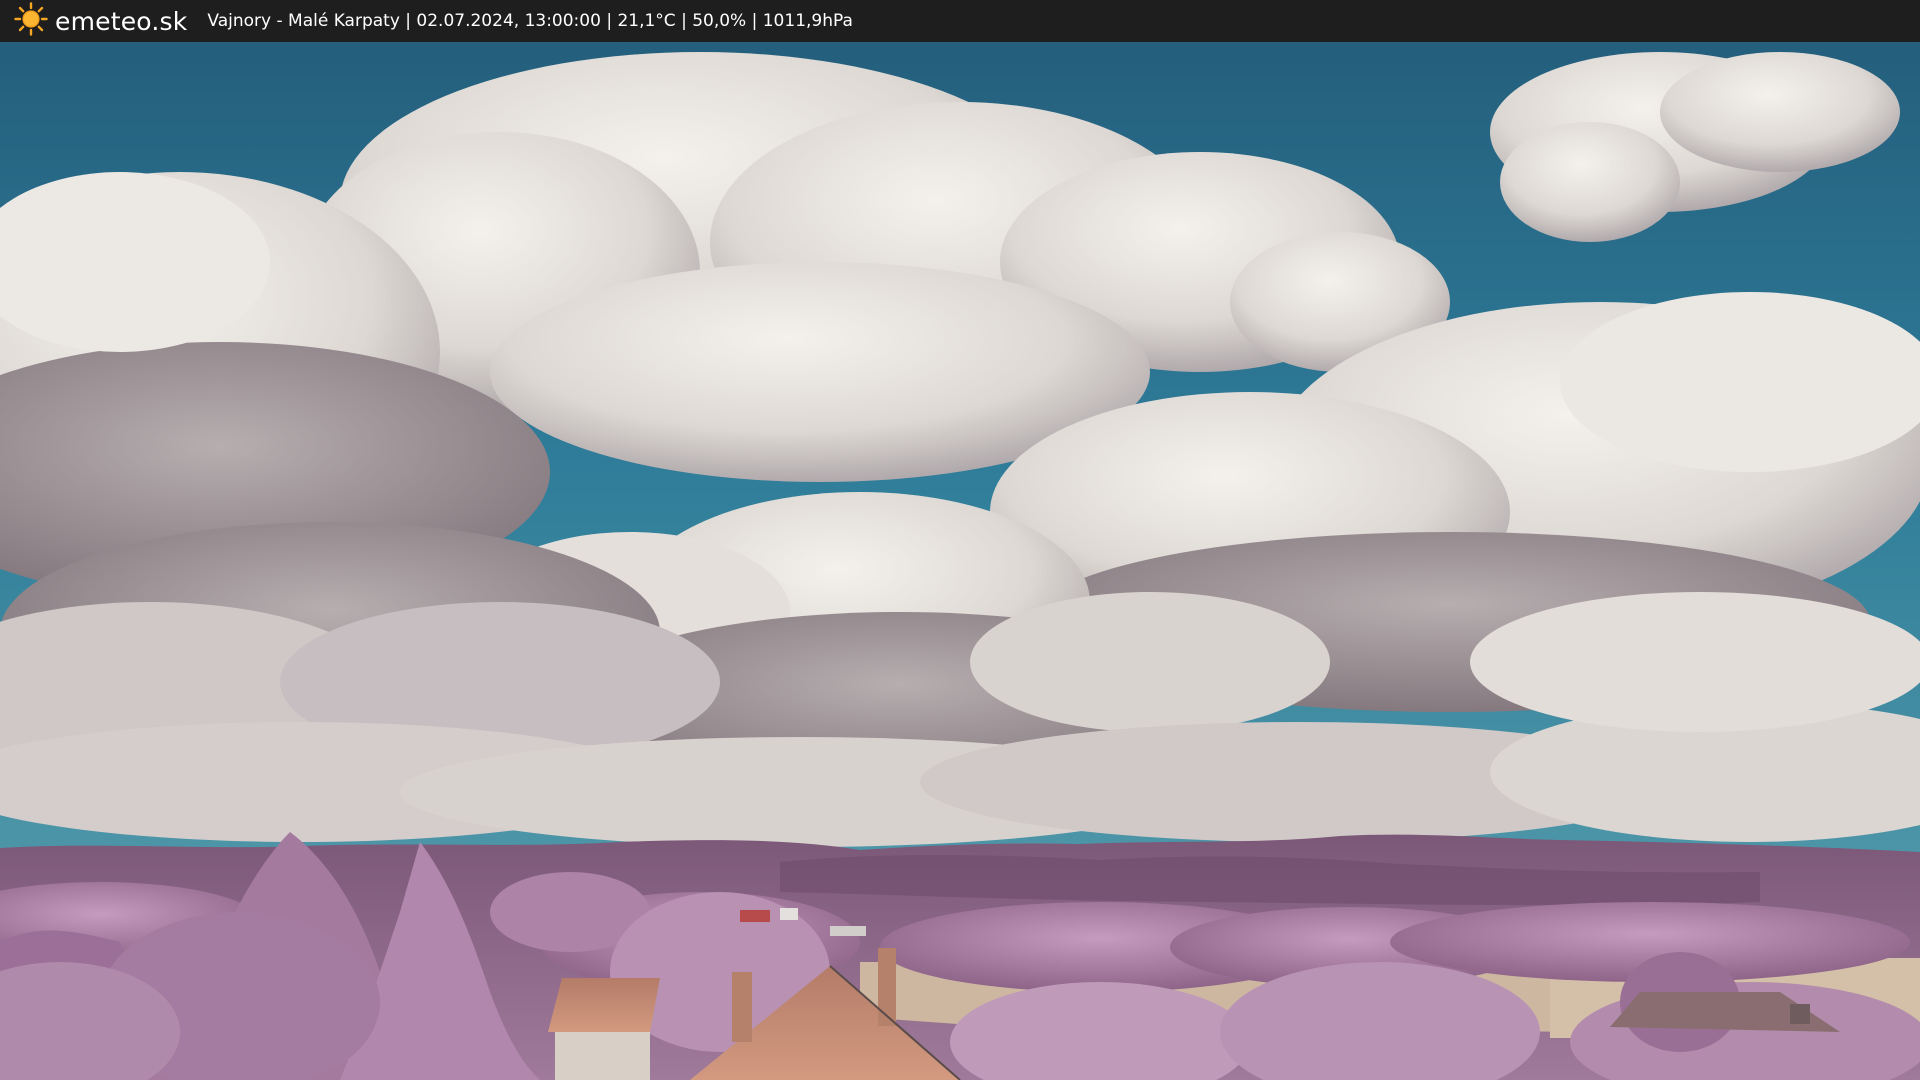  I want to click on brand-name: emeteo.sk, so click(121, 21).